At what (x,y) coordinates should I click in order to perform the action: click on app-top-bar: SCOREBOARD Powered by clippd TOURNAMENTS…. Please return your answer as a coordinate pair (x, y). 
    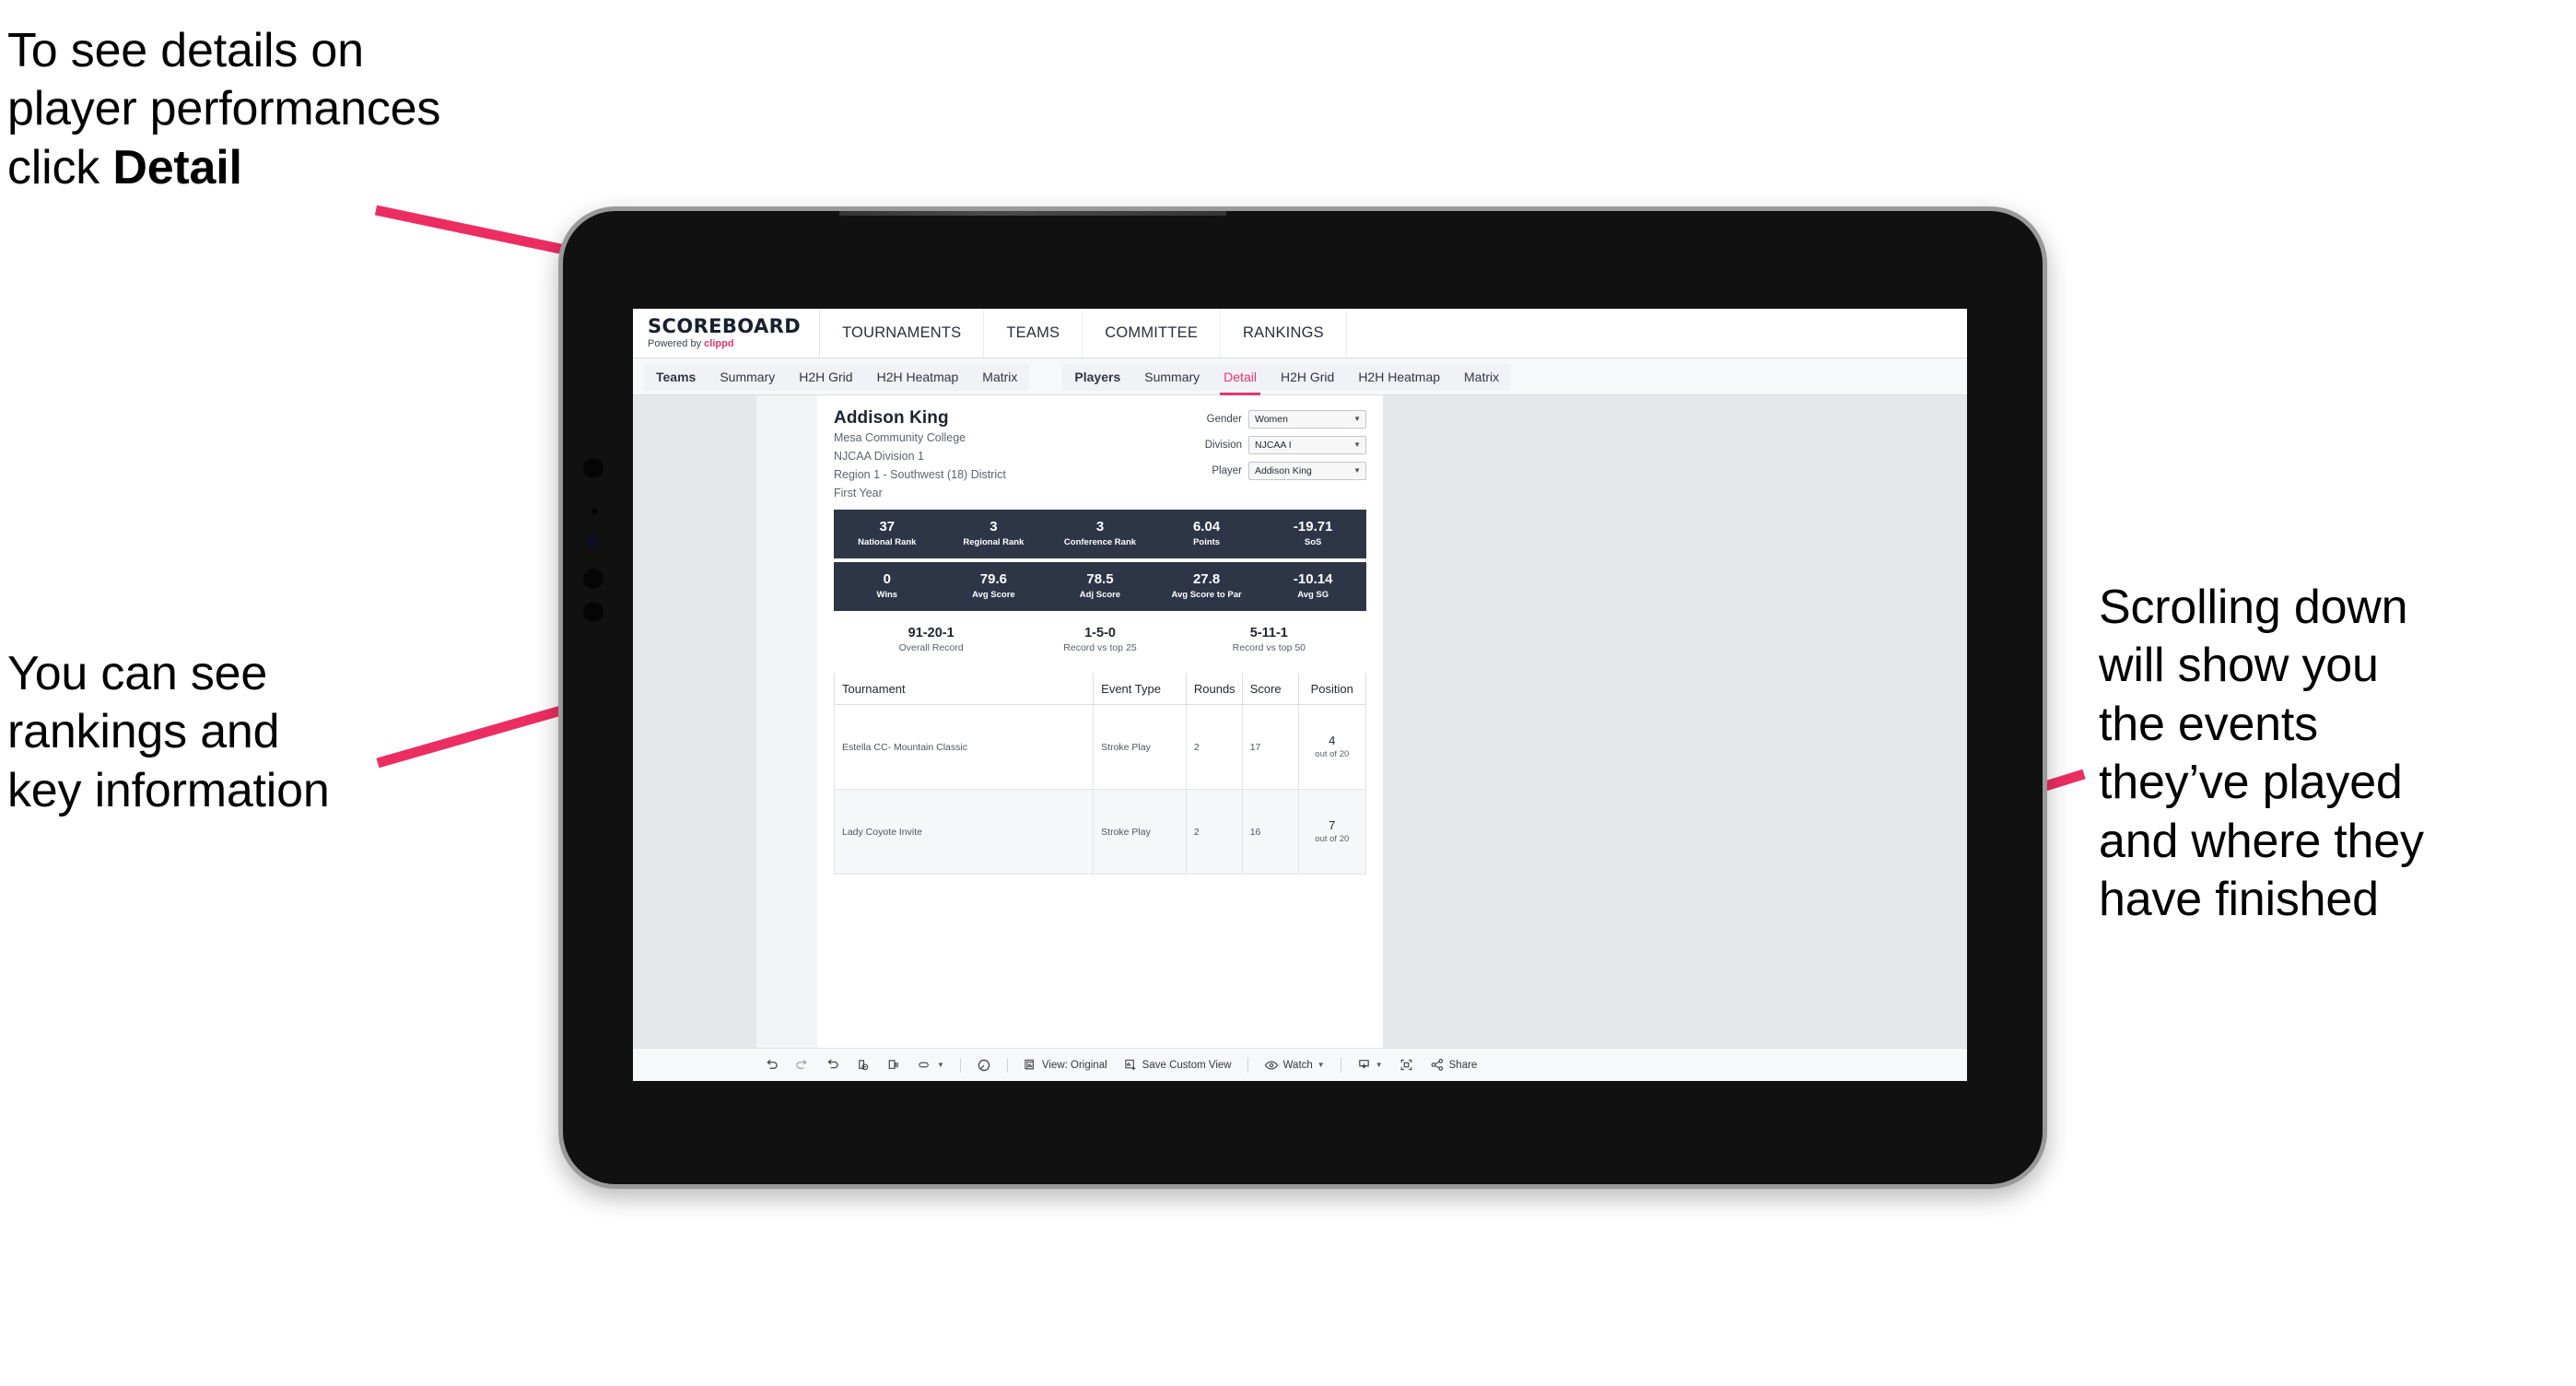
    Looking at the image, I should click on (1300, 334).